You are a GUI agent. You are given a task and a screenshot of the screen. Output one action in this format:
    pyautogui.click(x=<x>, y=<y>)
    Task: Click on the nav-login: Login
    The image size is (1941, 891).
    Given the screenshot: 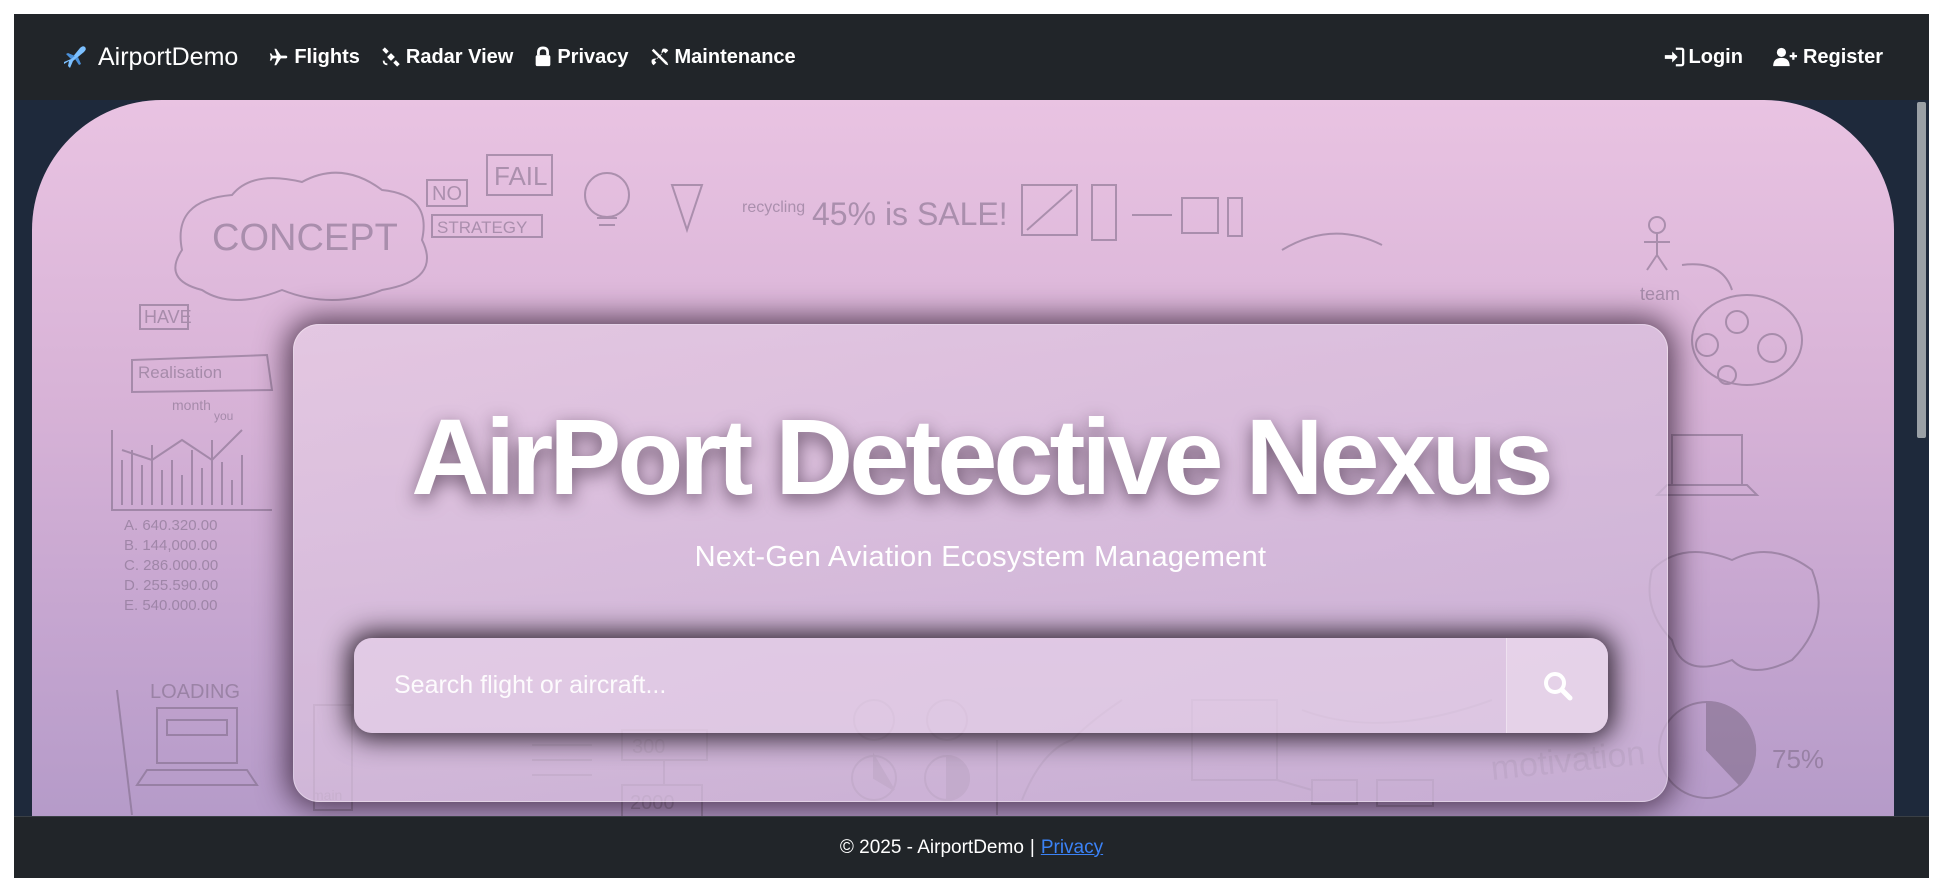 What is the action you would take?
    pyautogui.click(x=1703, y=57)
    